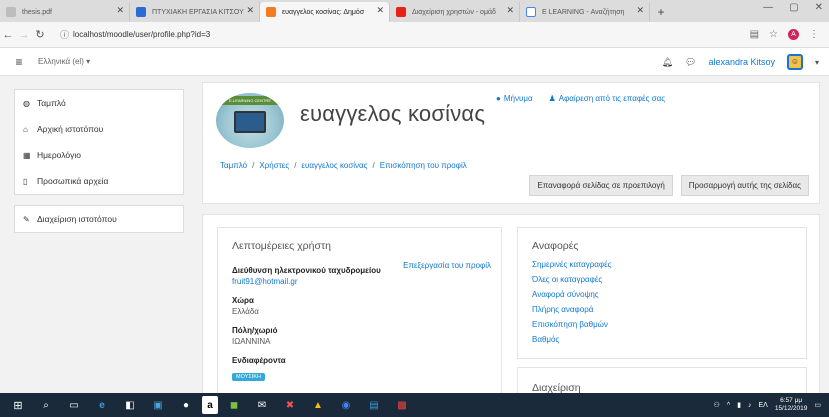  I want to click on chrome-icon: ◉, so click(346, 405).